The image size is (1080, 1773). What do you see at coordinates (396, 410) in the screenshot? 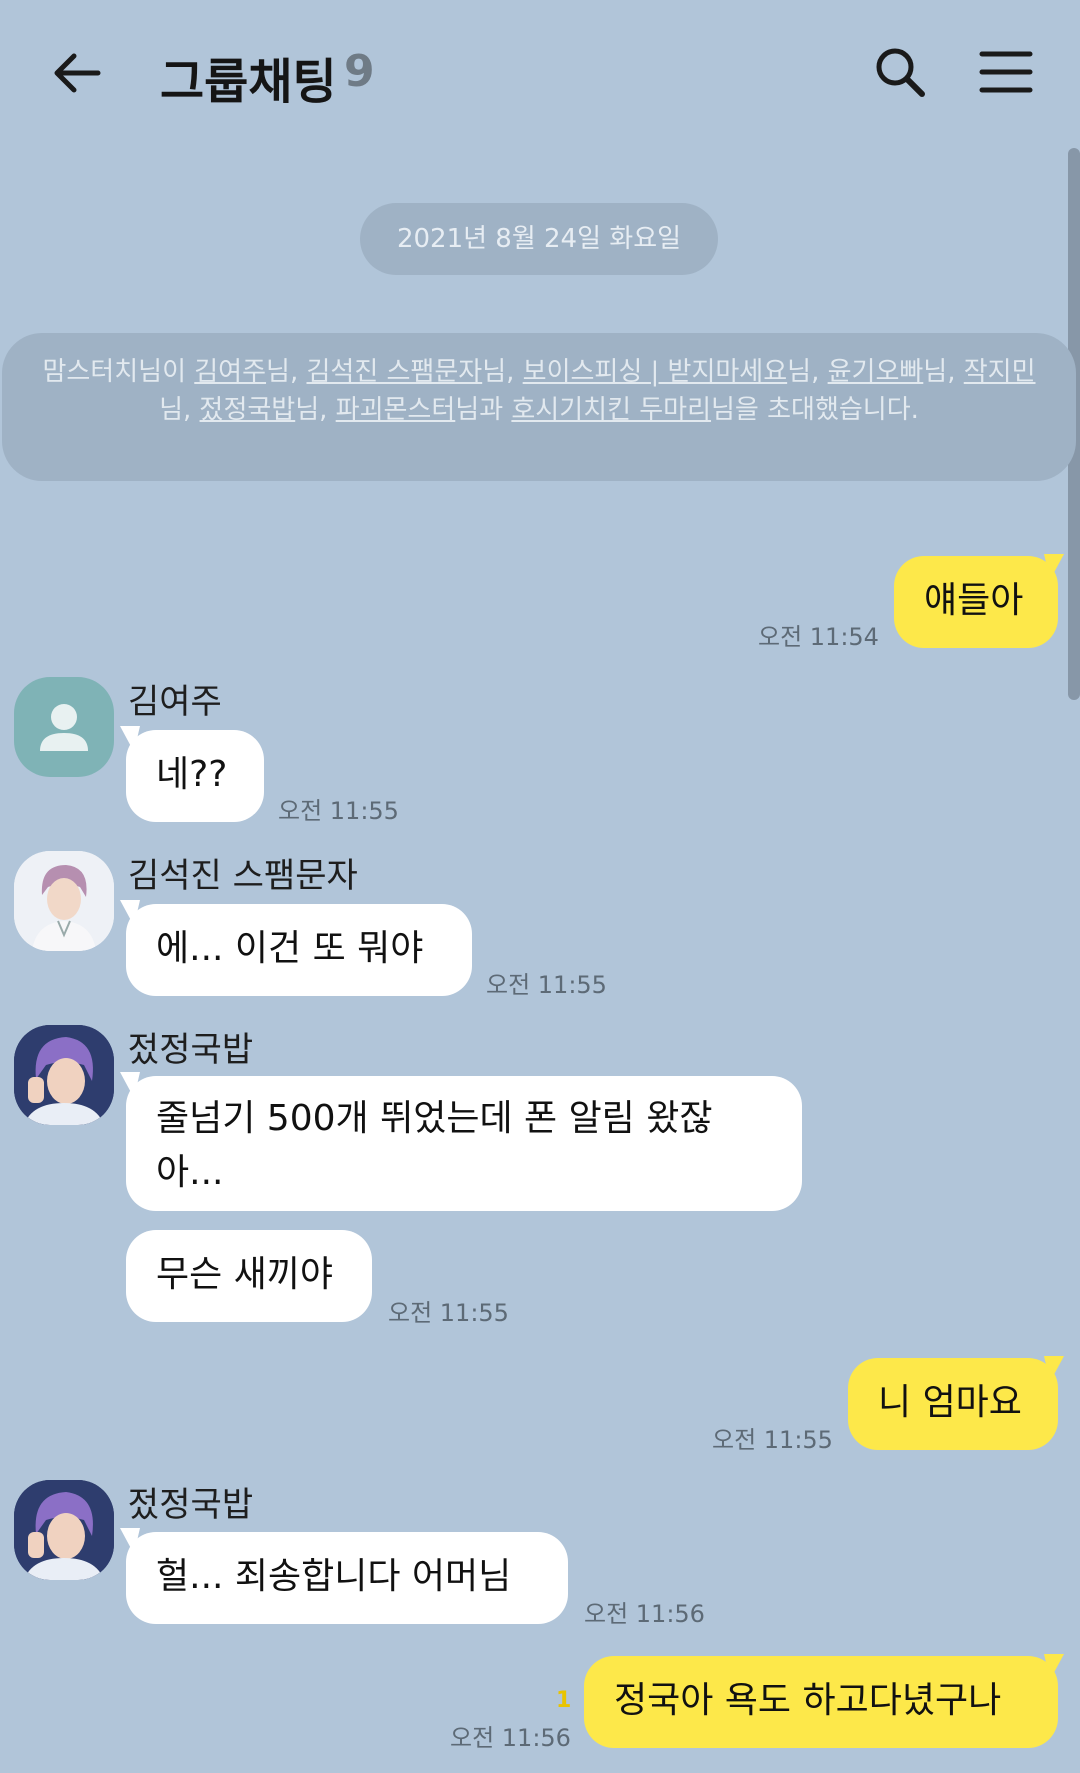
I see `notice-name-link: 파괴몬스터` at bounding box center [396, 410].